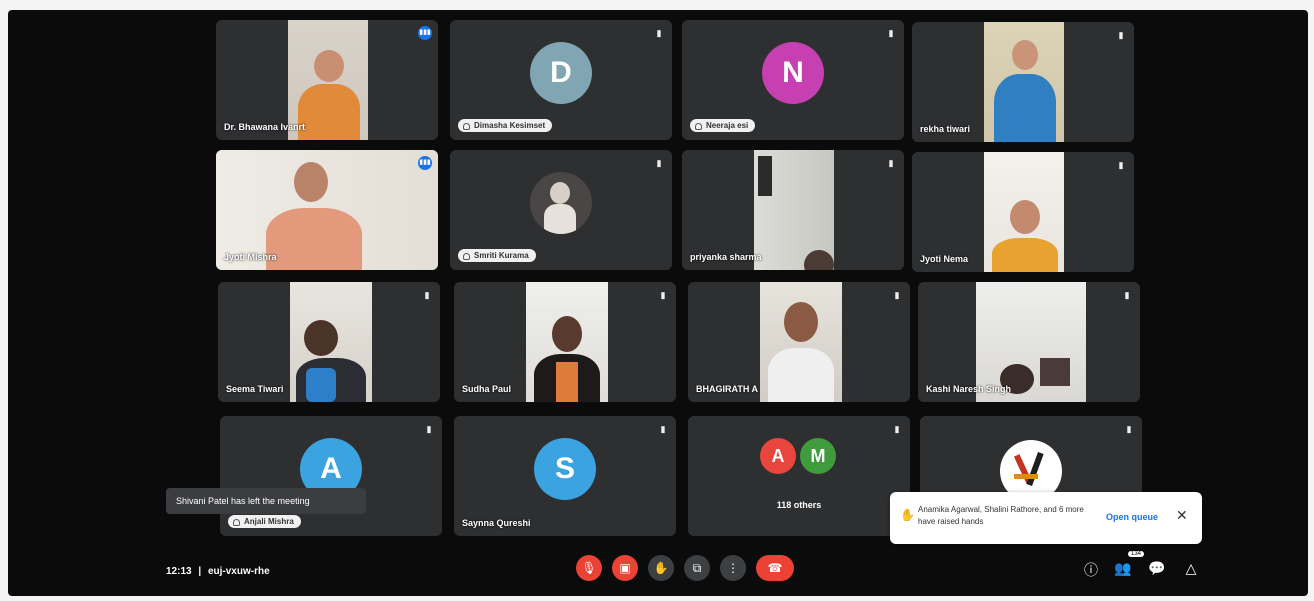 This screenshot has width=1314, height=601. Describe the element at coordinates (265, 127) in the screenshot. I see `participant-name: Dr. Bhawana Ivanrt` at that location.